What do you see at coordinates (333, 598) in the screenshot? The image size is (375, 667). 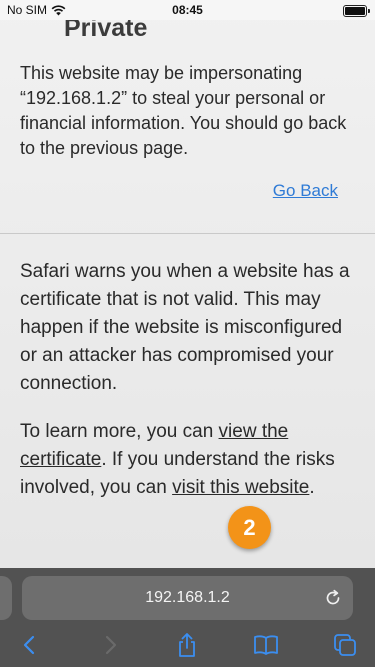 I see `reload-icon` at bounding box center [333, 598].